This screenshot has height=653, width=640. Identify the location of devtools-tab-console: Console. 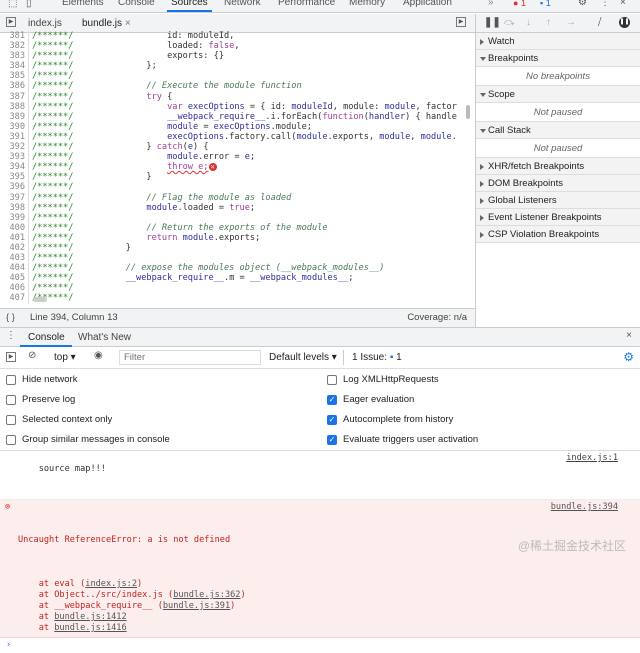
(136, 4).